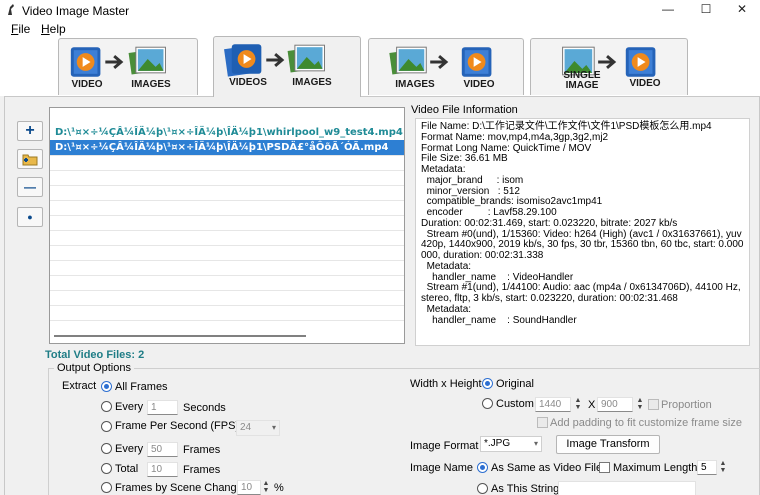  What do you see at coordinates (553, 404) in the screenshot?
I see `custom-width-input: 1440` at bounding box center [553, 404].